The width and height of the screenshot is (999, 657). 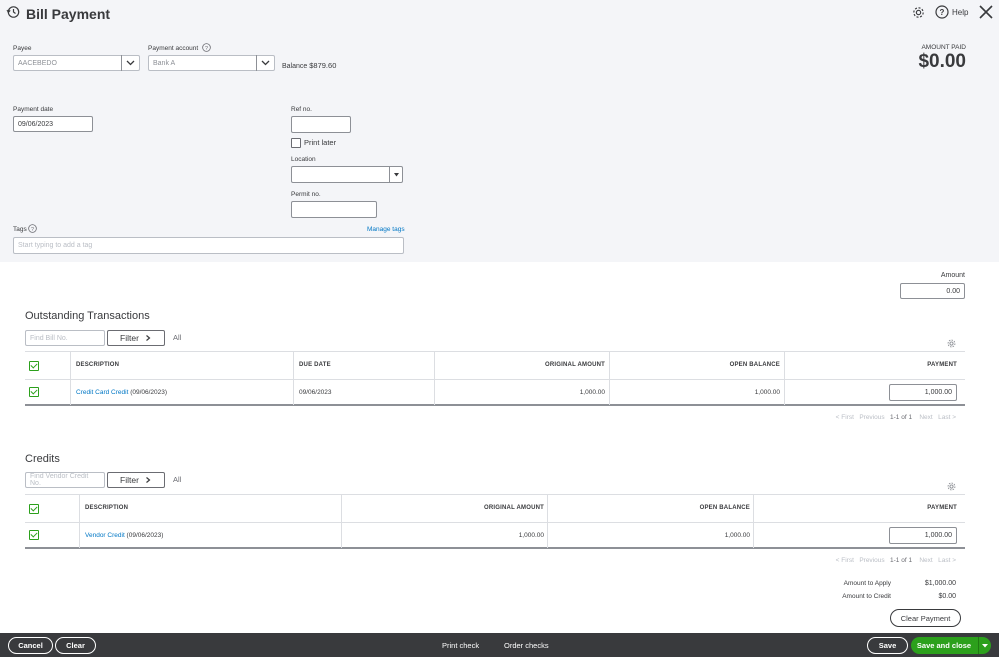 I want to click on filter-label: Filter, so click(x=129, y=480).